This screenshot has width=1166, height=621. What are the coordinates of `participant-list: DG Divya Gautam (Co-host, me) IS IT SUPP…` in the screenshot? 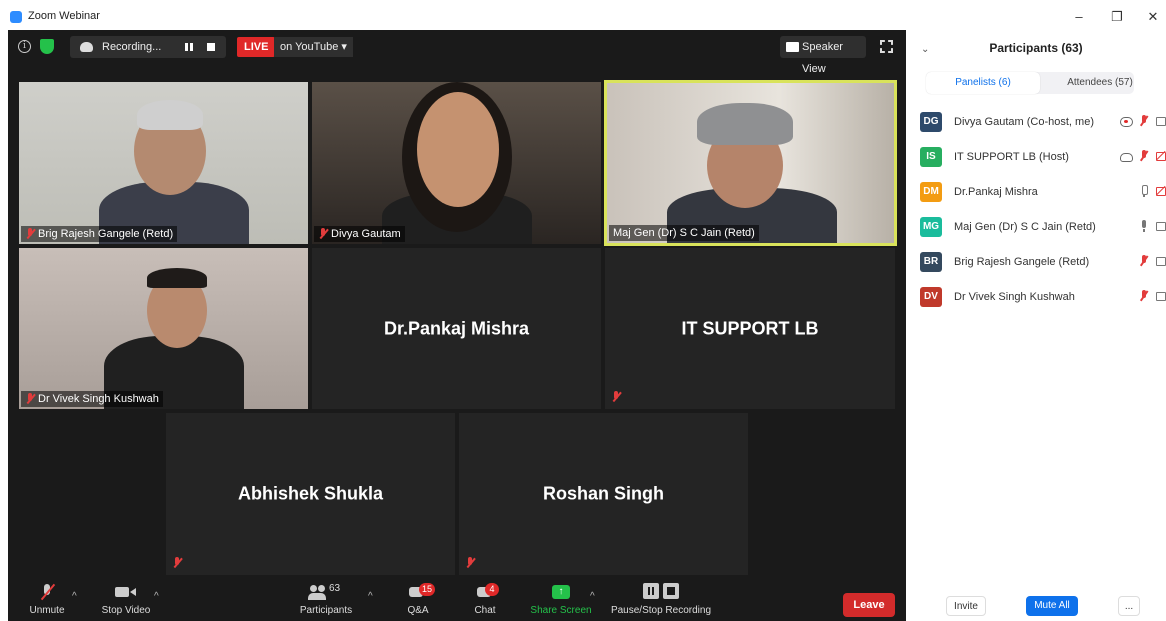 It's located at (1043, 213).